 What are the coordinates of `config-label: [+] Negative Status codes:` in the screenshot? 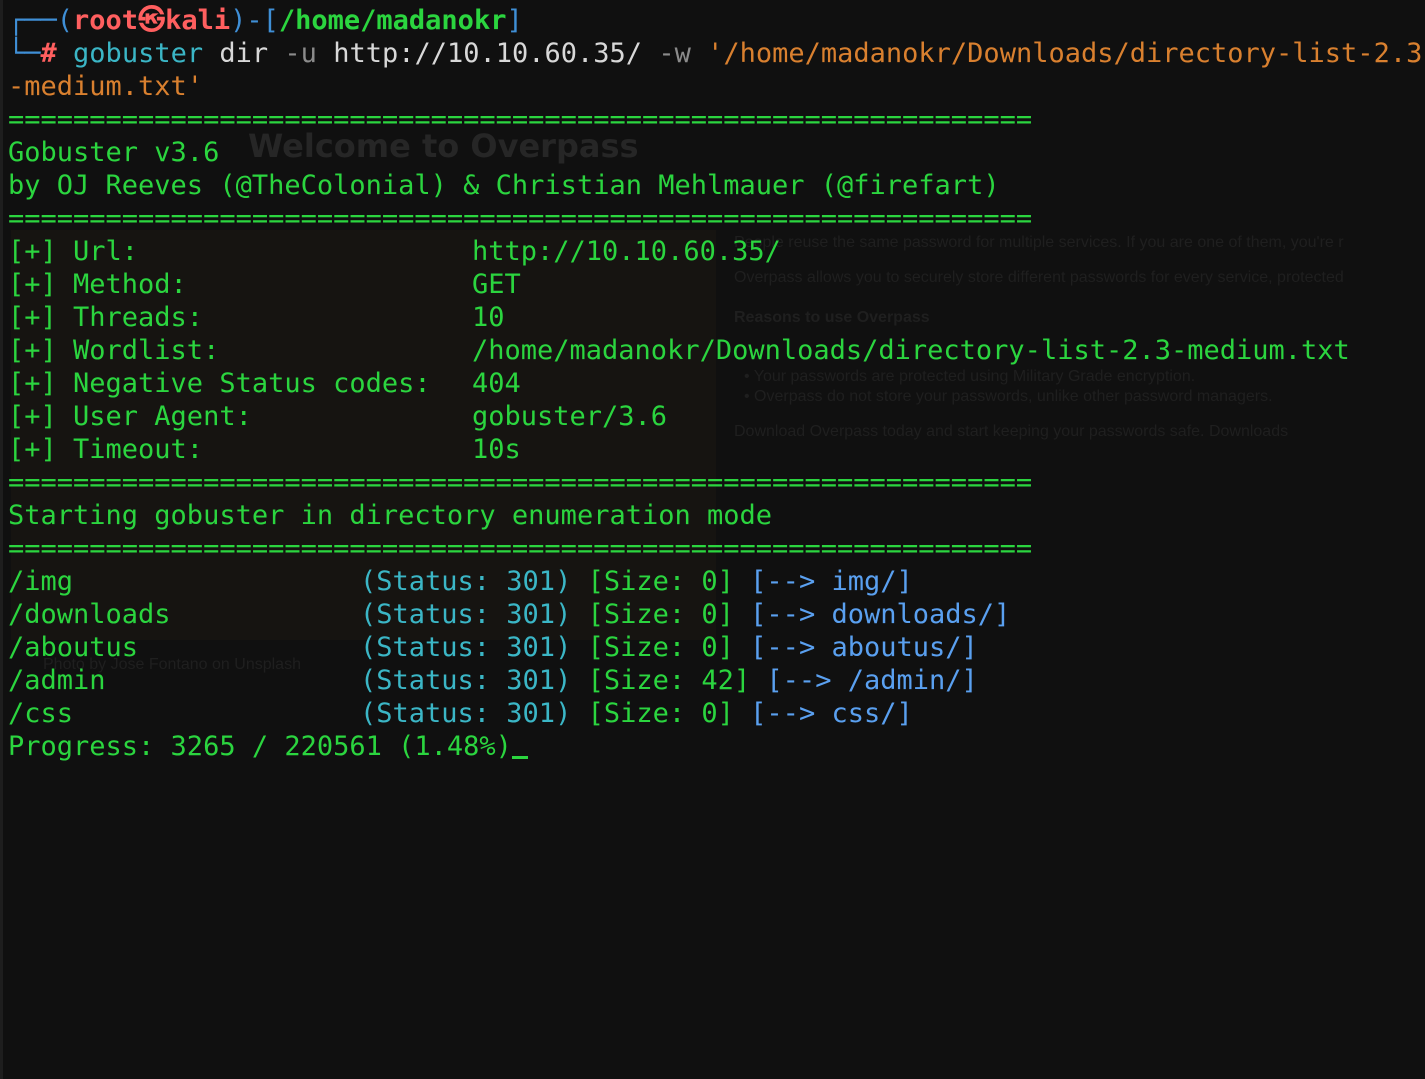 It's located at (219, 383).